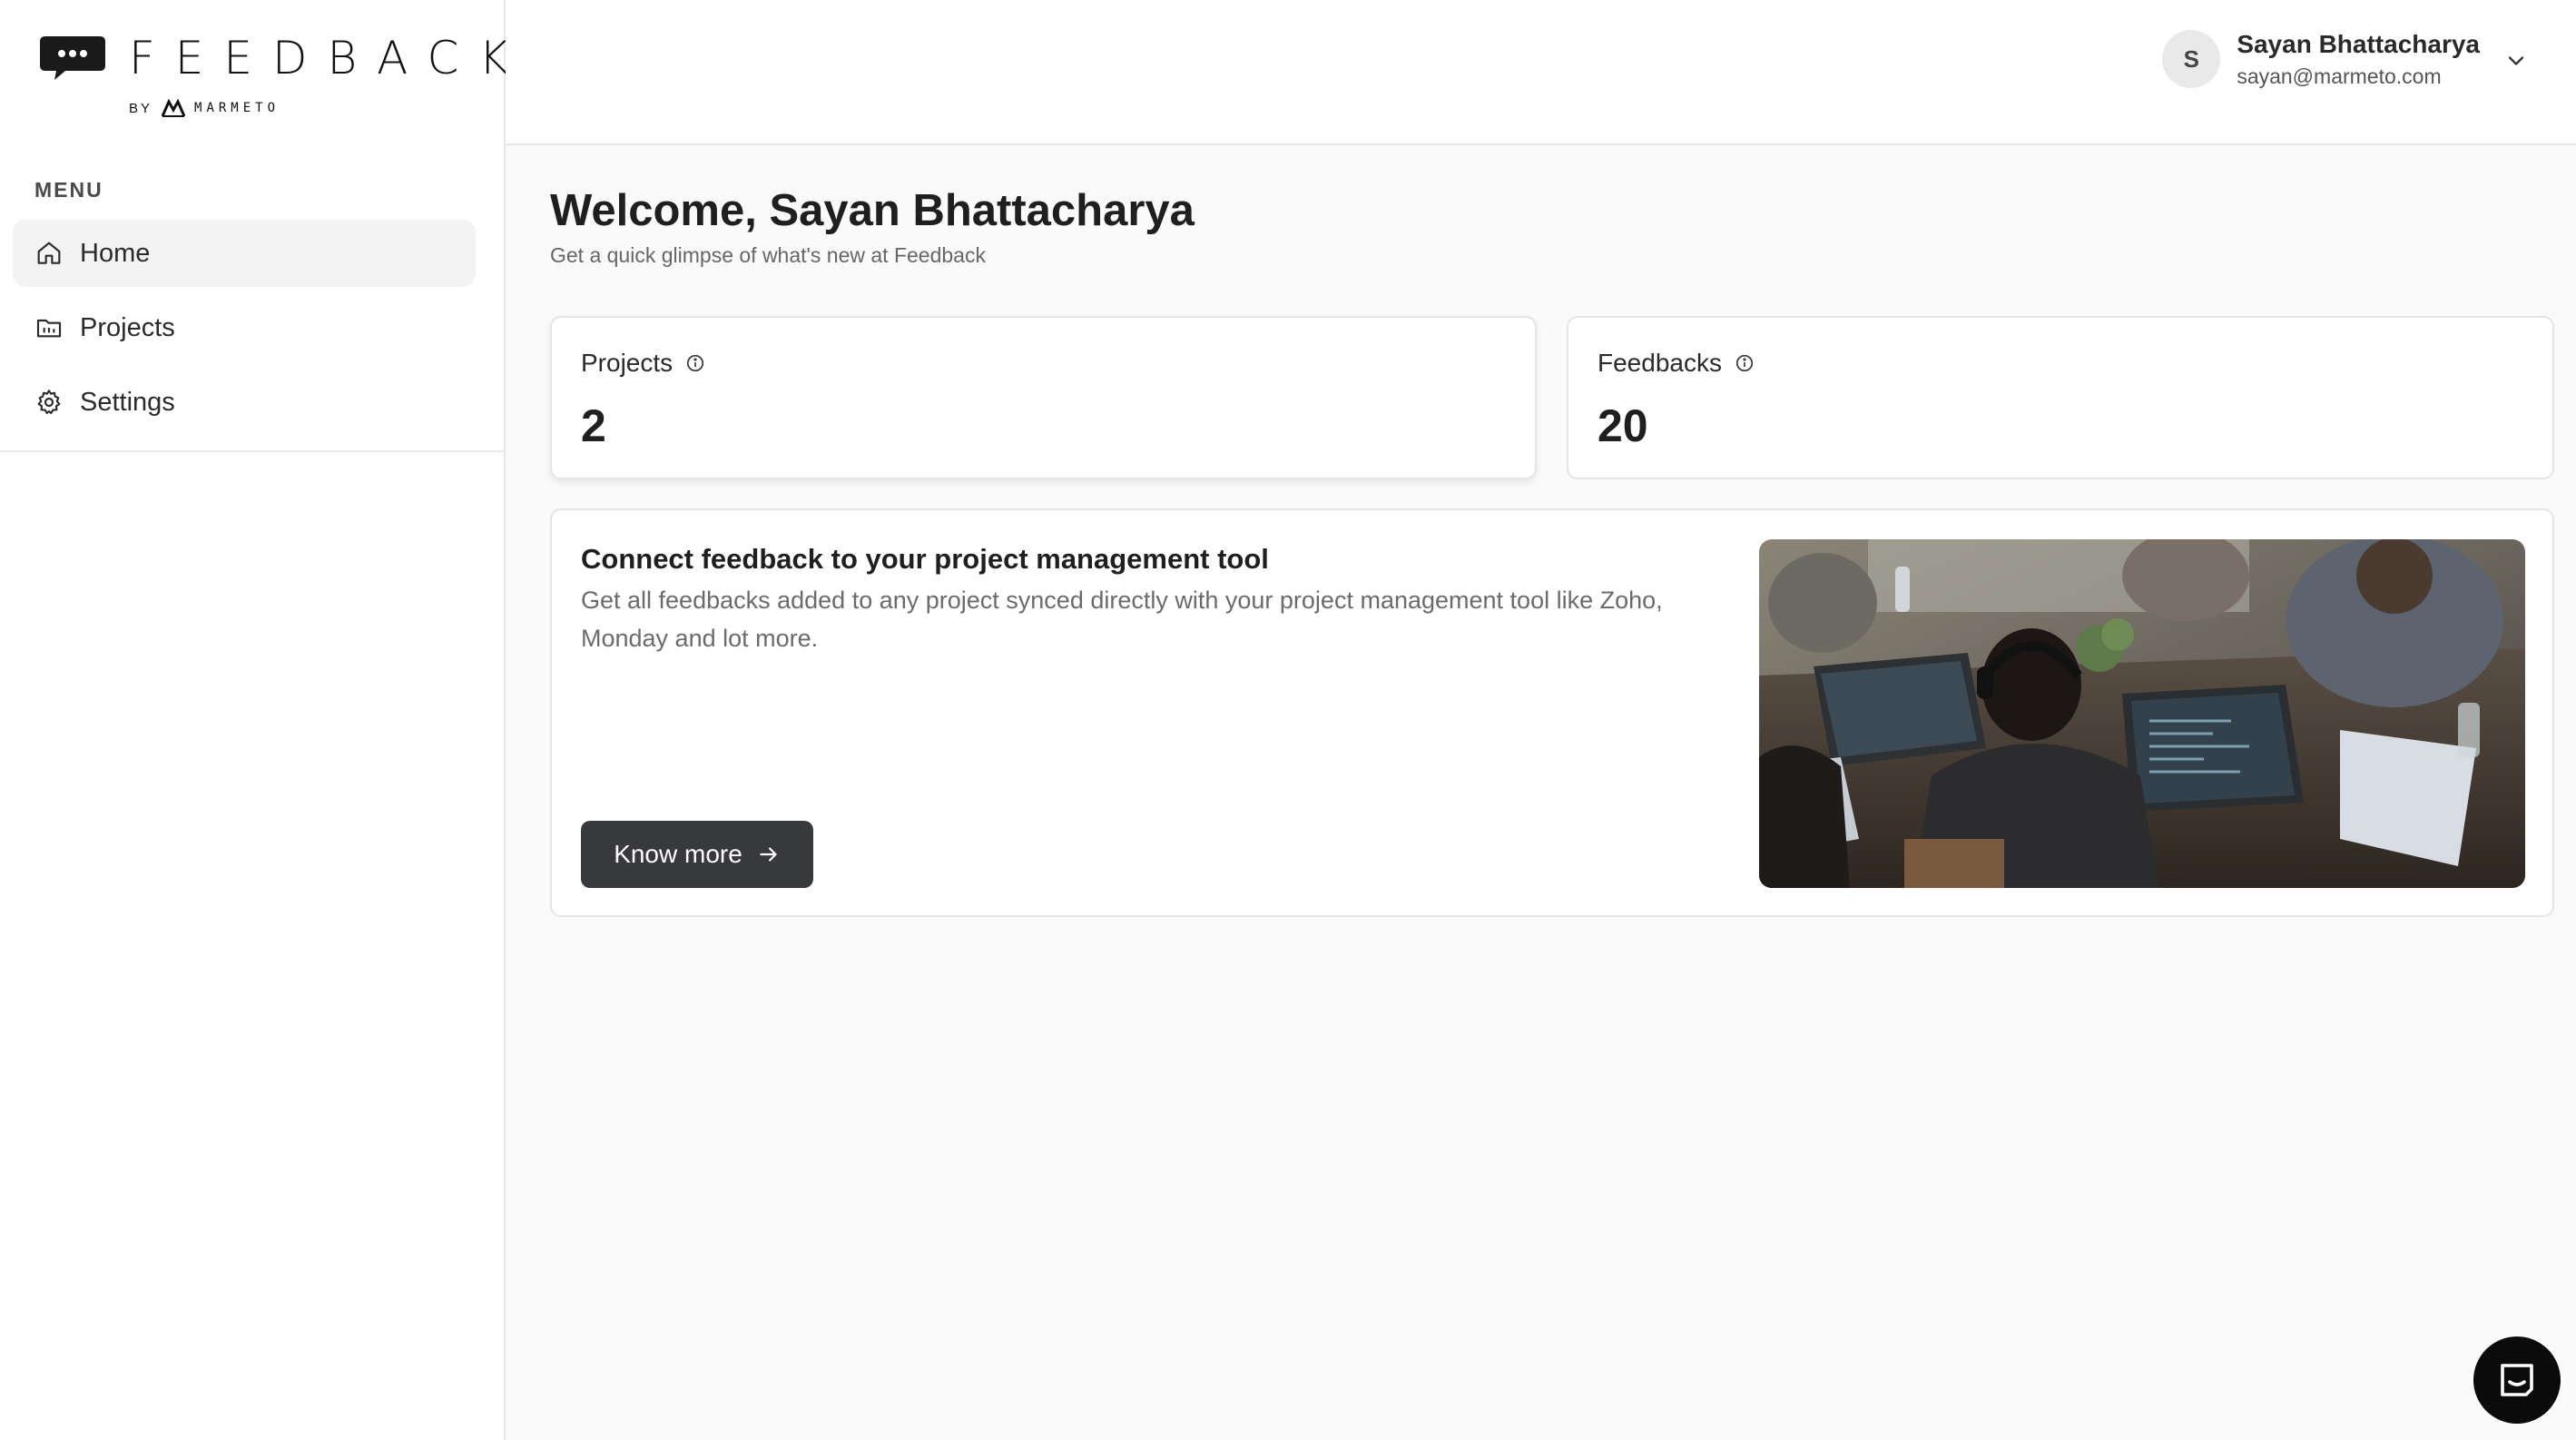 The image size is (2576, 1440). I want to click on user-email: sayan@marmeto.com, so click(2339, 76).